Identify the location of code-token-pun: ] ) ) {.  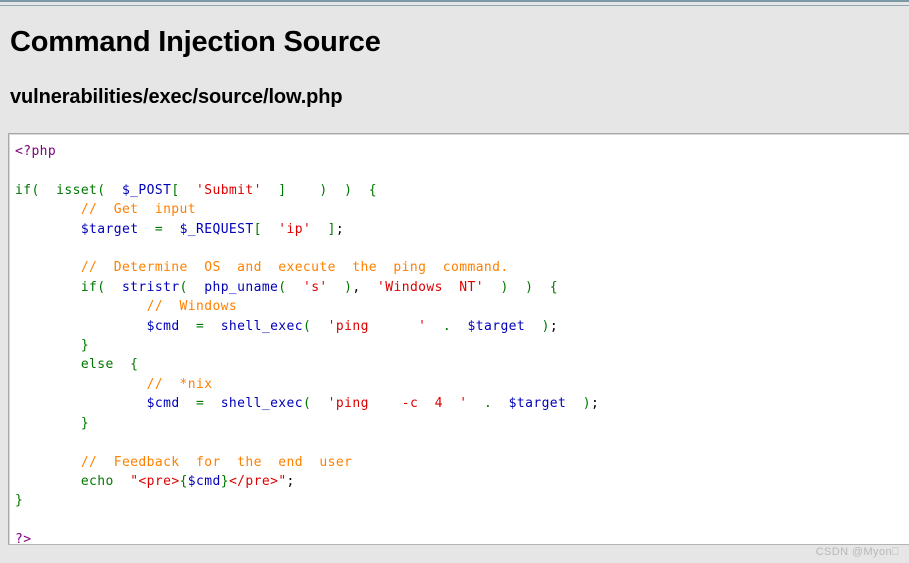
(319, 190).